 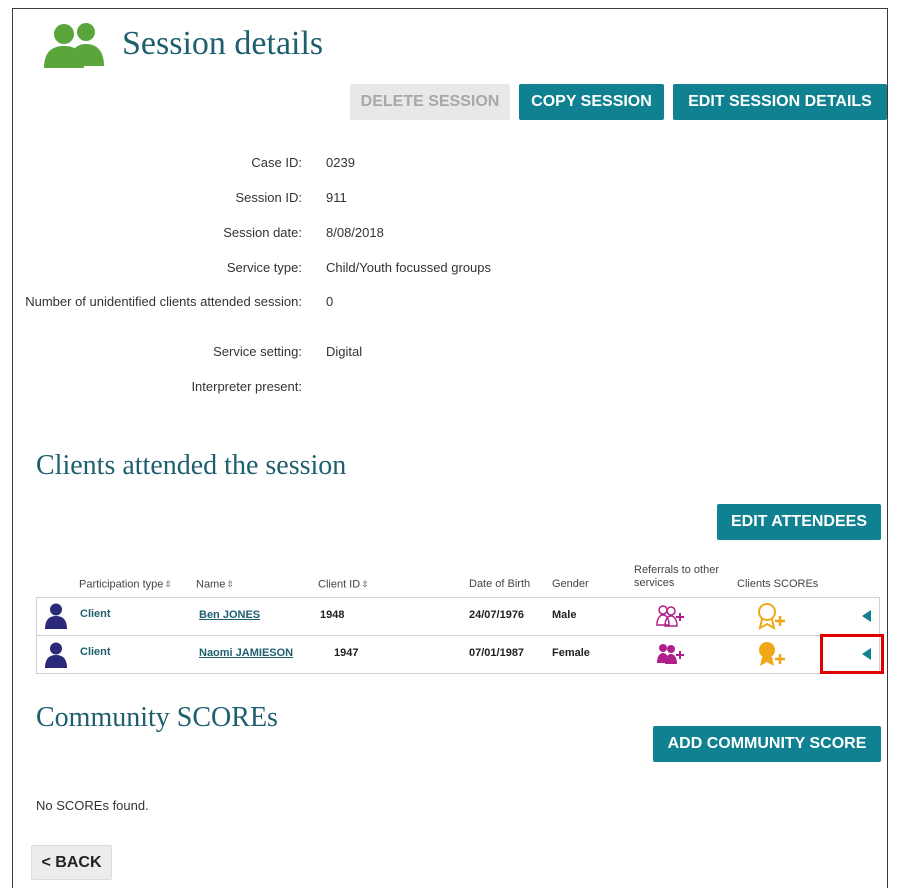 What do you see at coordinates (276, 162) in the screenshot?
I see `case-id-label: Case ID:` at bounding box center [276, 162].